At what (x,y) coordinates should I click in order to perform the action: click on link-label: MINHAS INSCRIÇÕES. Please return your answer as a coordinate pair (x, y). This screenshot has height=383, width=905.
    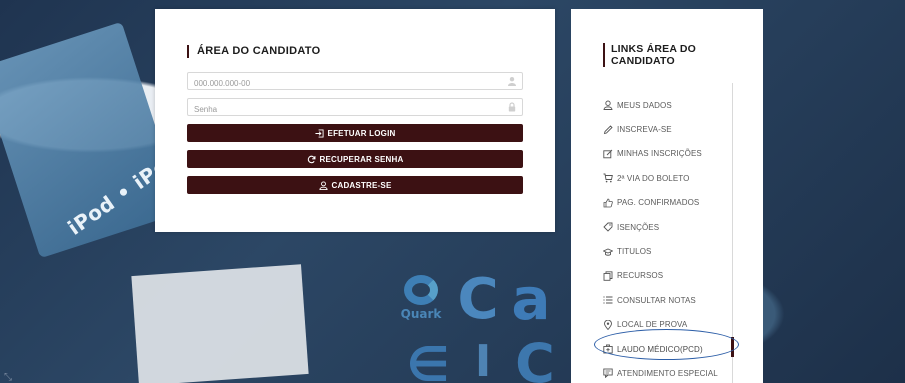
    Looking at the image, I should click on (659, 154).